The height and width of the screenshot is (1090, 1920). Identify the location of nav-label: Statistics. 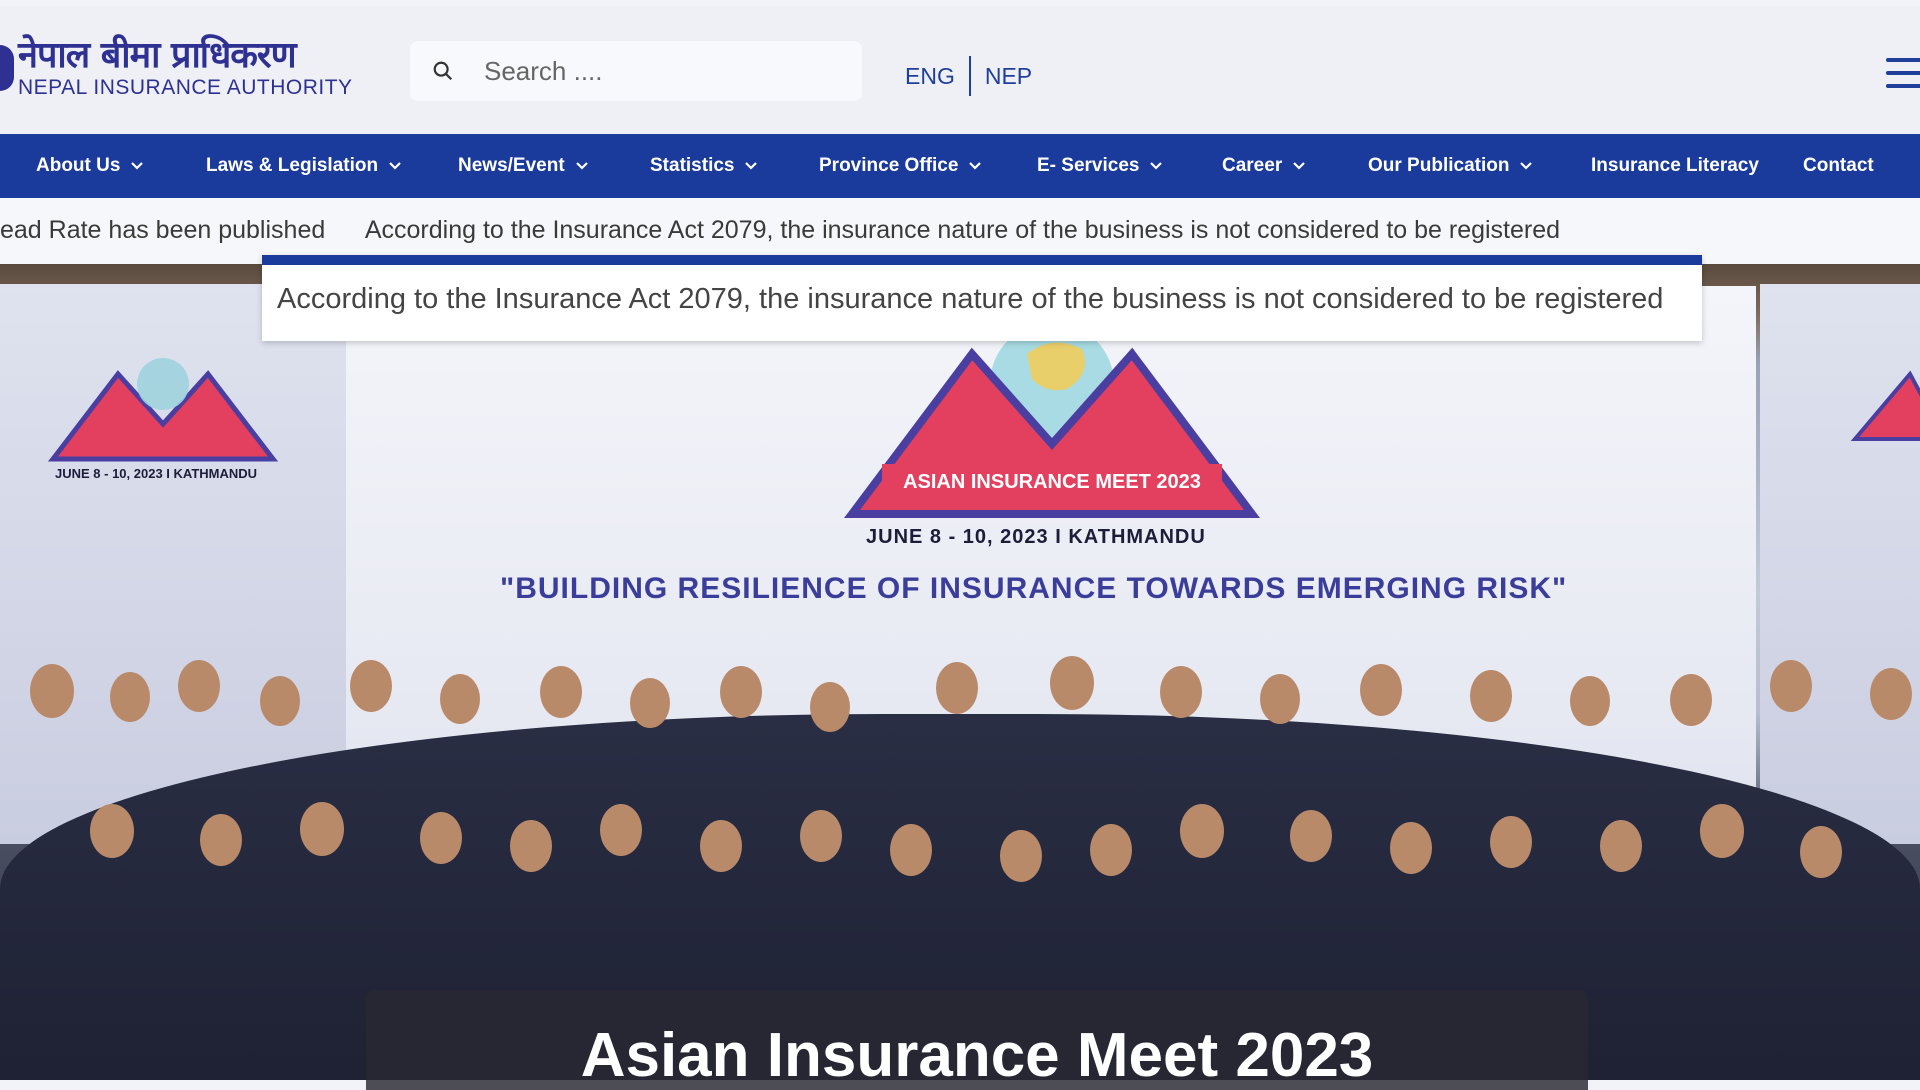
(692, 165).